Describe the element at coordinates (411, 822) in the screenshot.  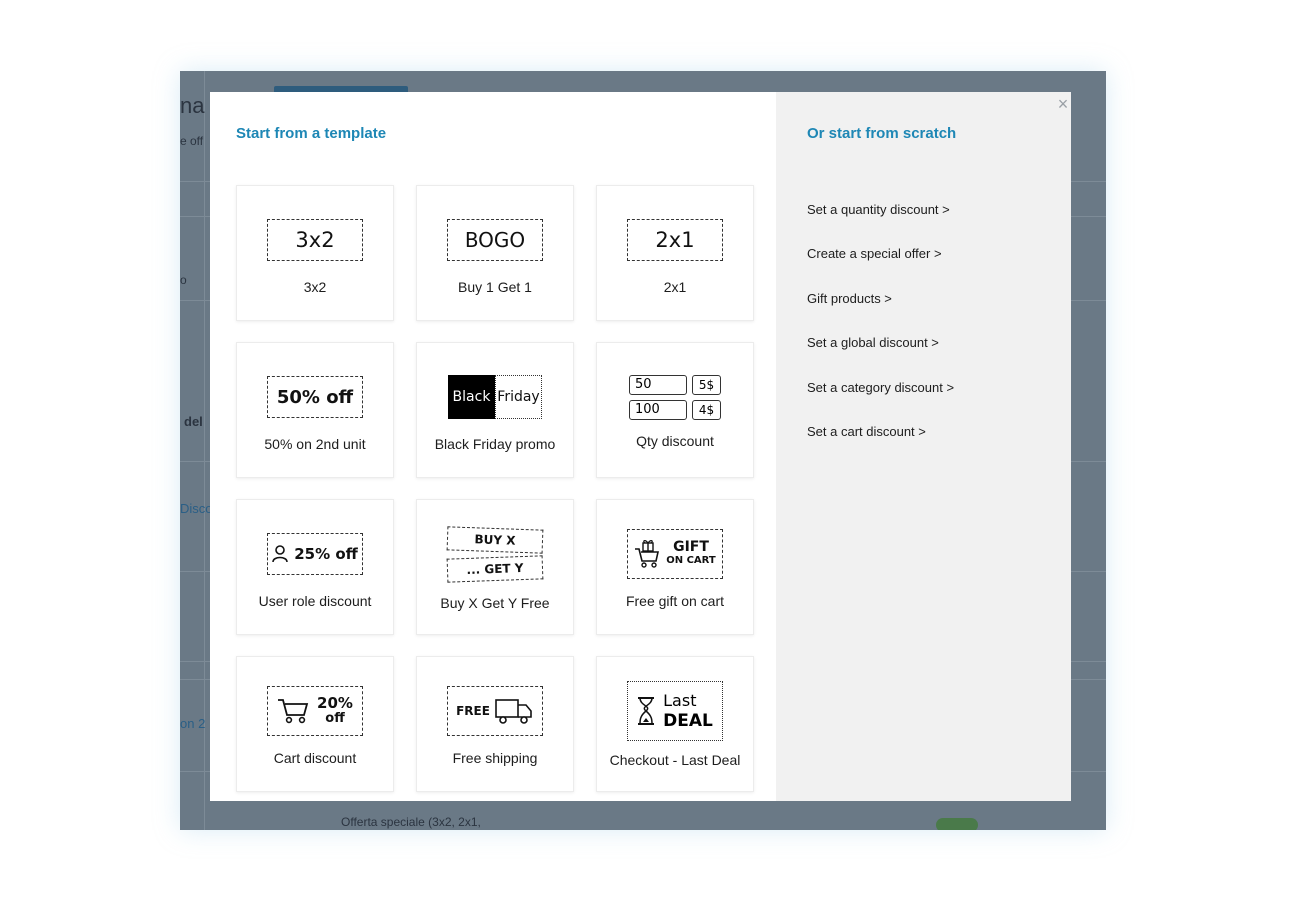
I see `background-row-description: Offerta speciale (3x2, 2x1,` at that location.